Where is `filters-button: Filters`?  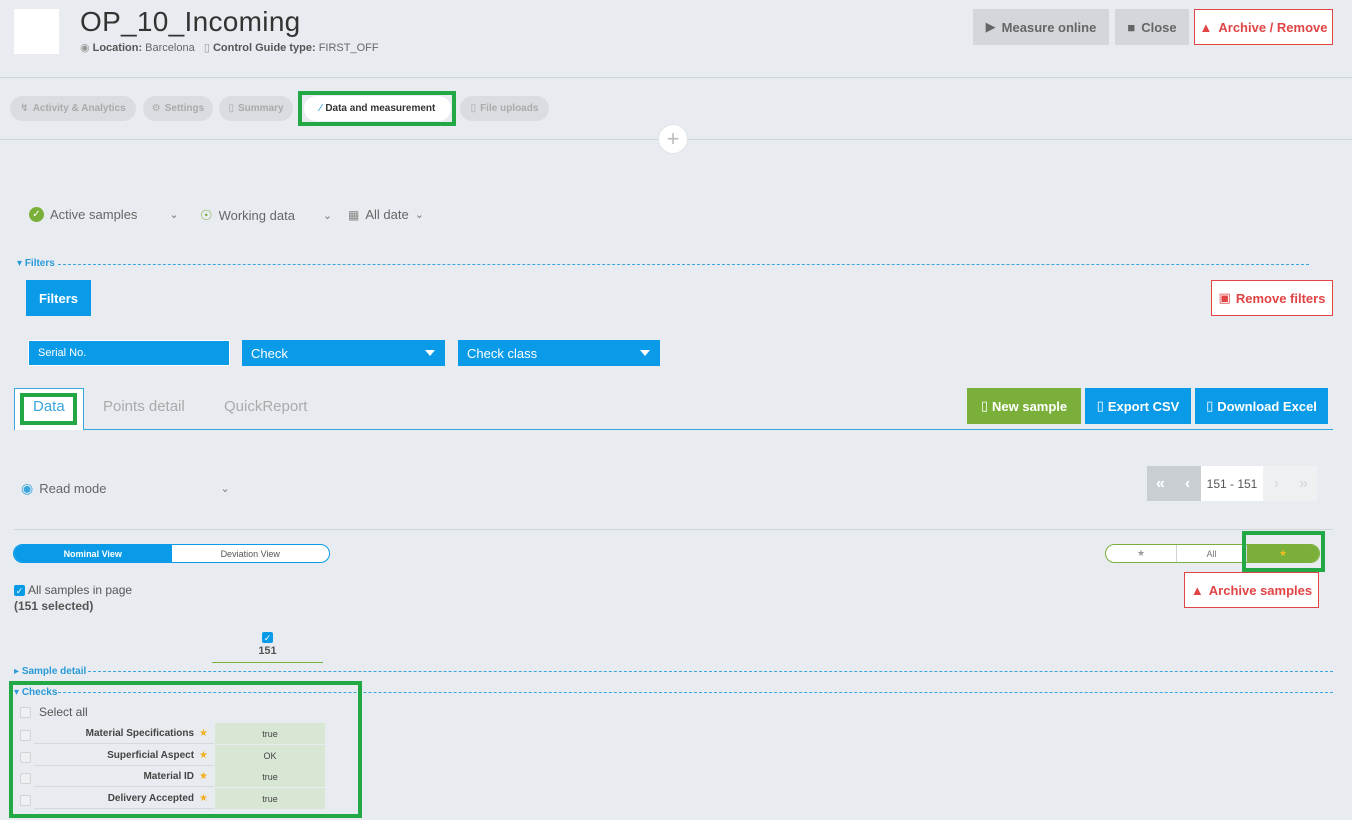
filters-button: Filters is located at coordinates (58, 298).